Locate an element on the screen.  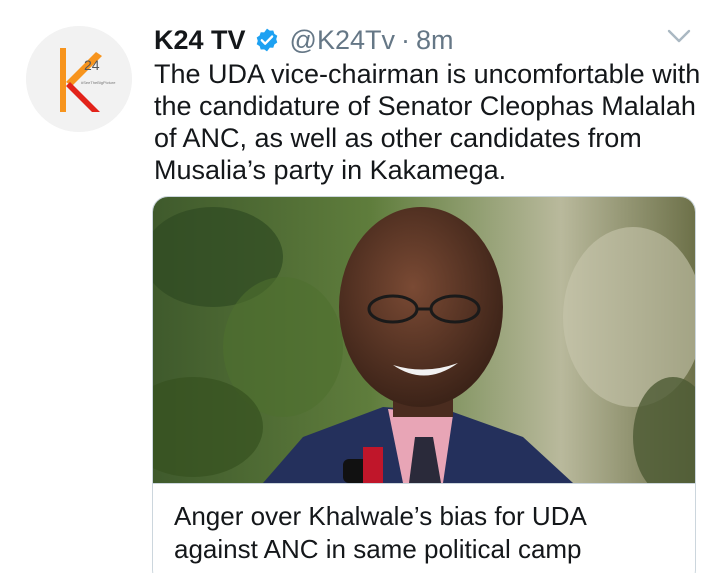
avatar: 24 #SeeTheBigPicture is located at coordinates (79, 79).